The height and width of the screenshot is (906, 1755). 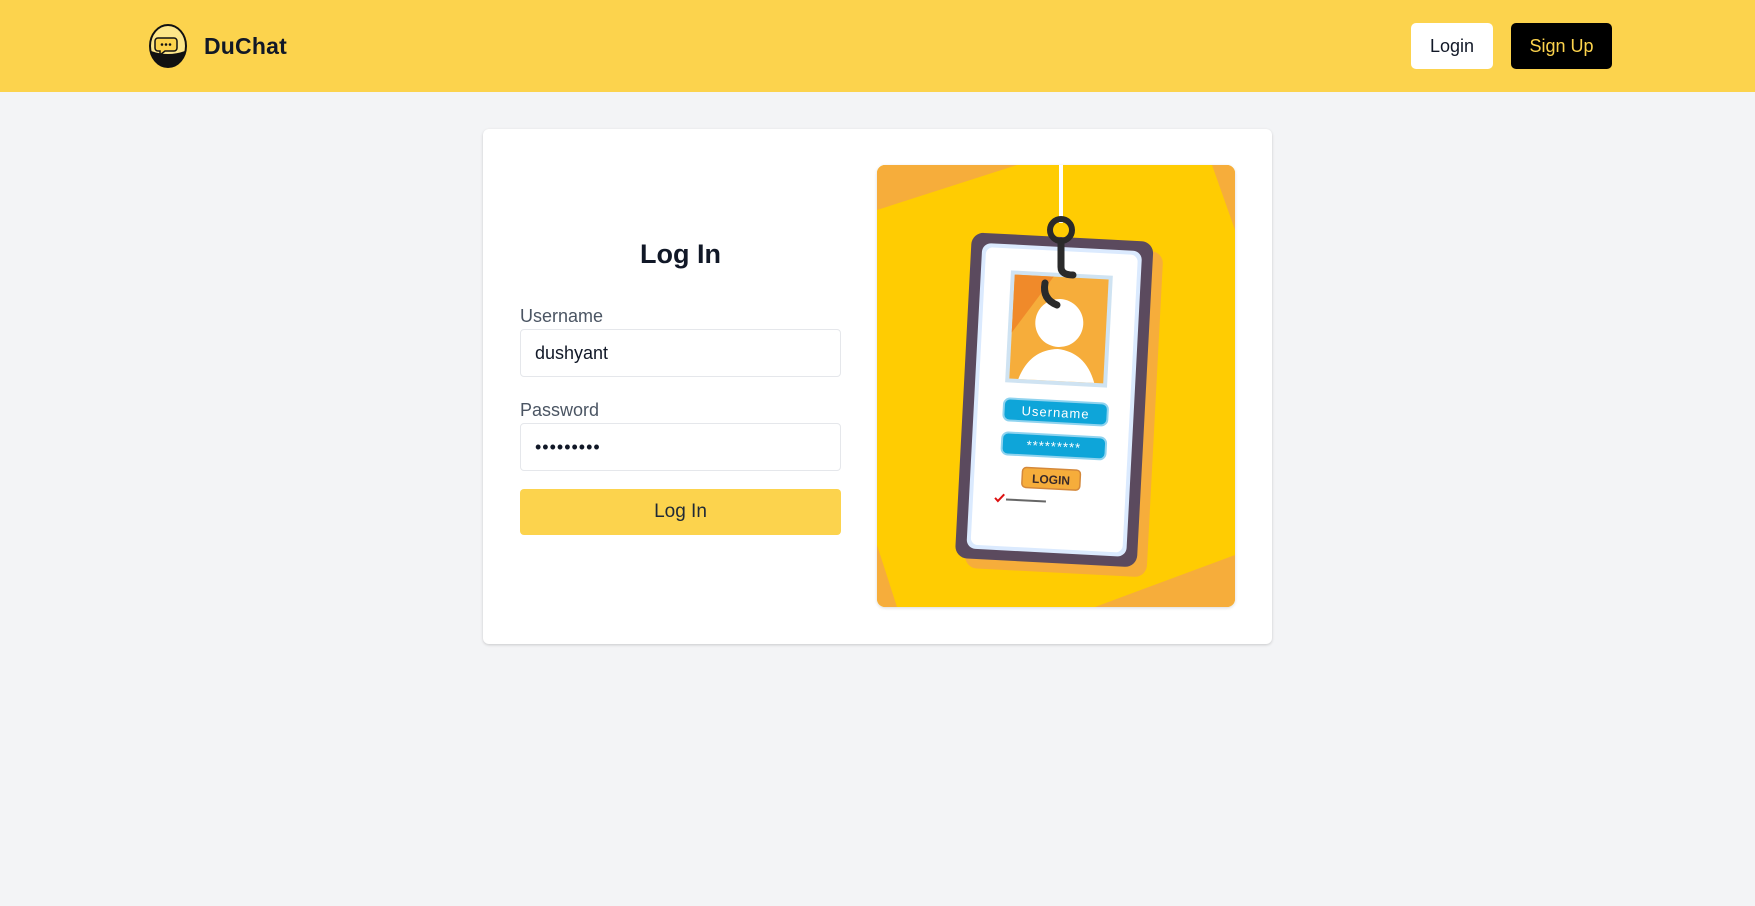 What do you see at coordinates (562, 316) in the screenshot?
I see `username-label: Username` at bounding box center [562, 316].